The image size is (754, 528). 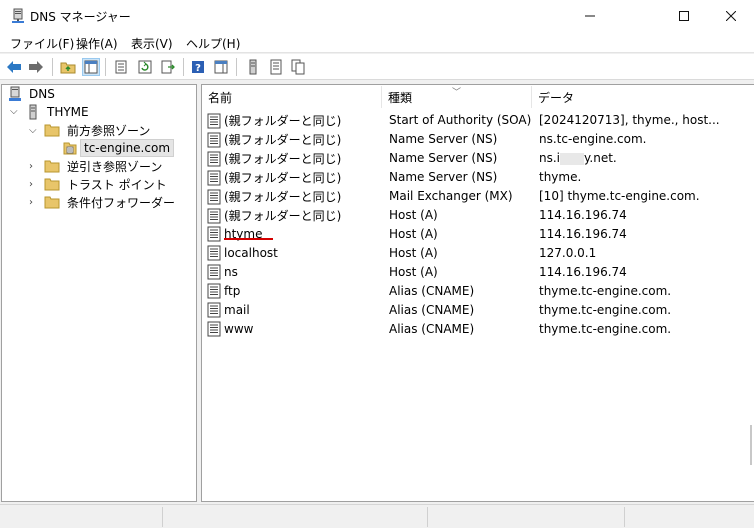 What do you see at coordinates (231, 272) in the screenshot?
I see `record-name: ns` at bounding box center [231, 272].